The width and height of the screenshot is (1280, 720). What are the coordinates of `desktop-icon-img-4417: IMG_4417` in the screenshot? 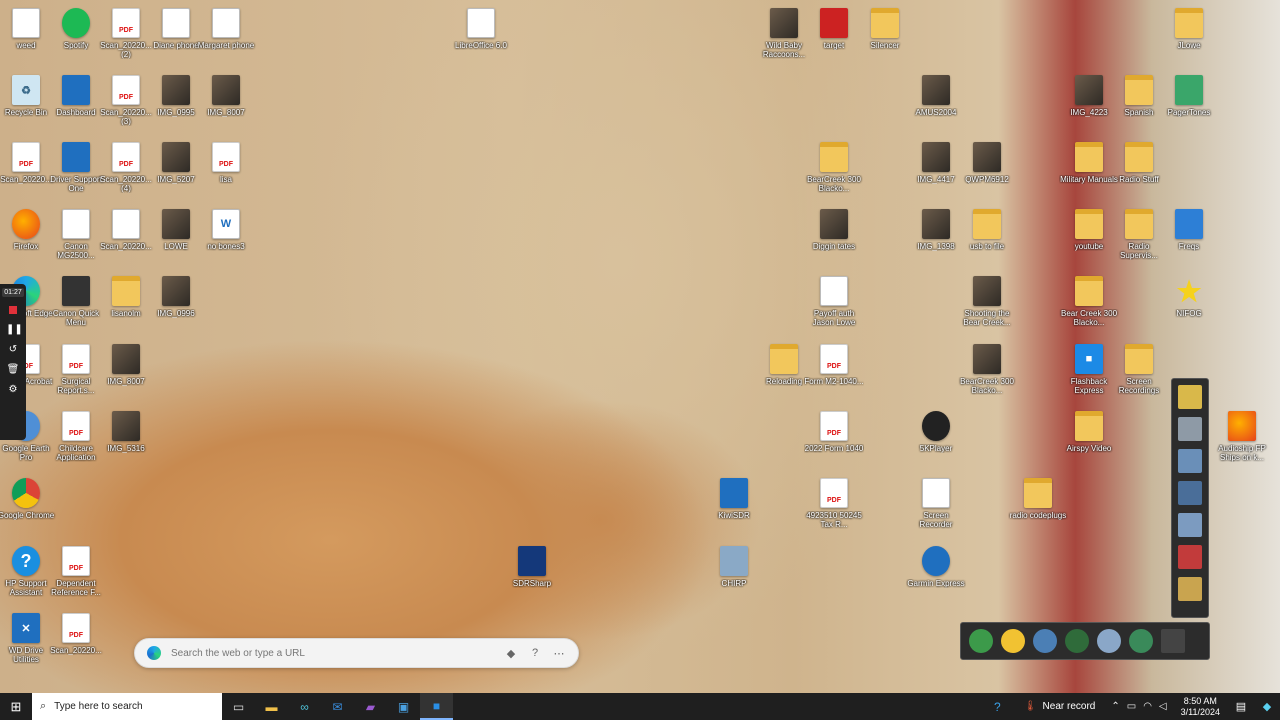 It's located at (936, 170).